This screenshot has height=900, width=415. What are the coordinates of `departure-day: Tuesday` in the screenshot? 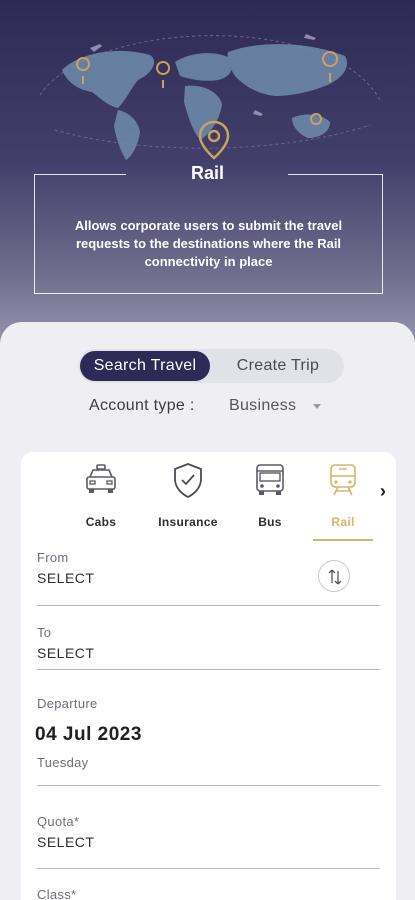 It's located at (63, 762).